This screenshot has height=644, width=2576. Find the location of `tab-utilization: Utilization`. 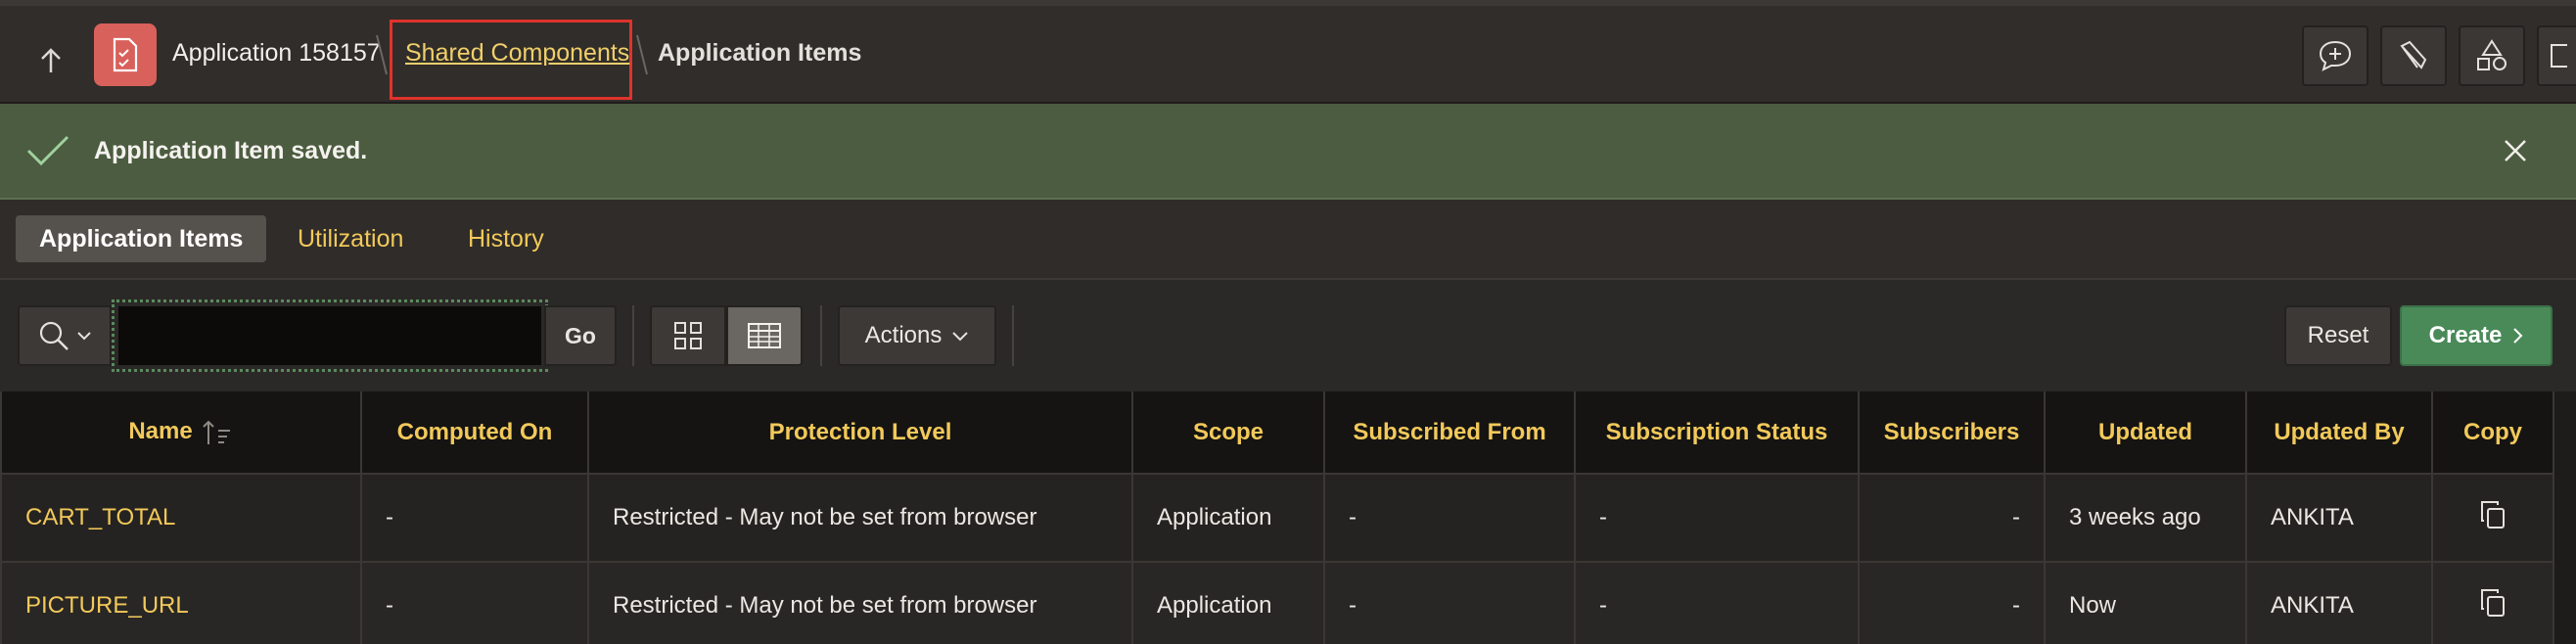

tab-utilization: Utilization is located at coordinates (350, 239).